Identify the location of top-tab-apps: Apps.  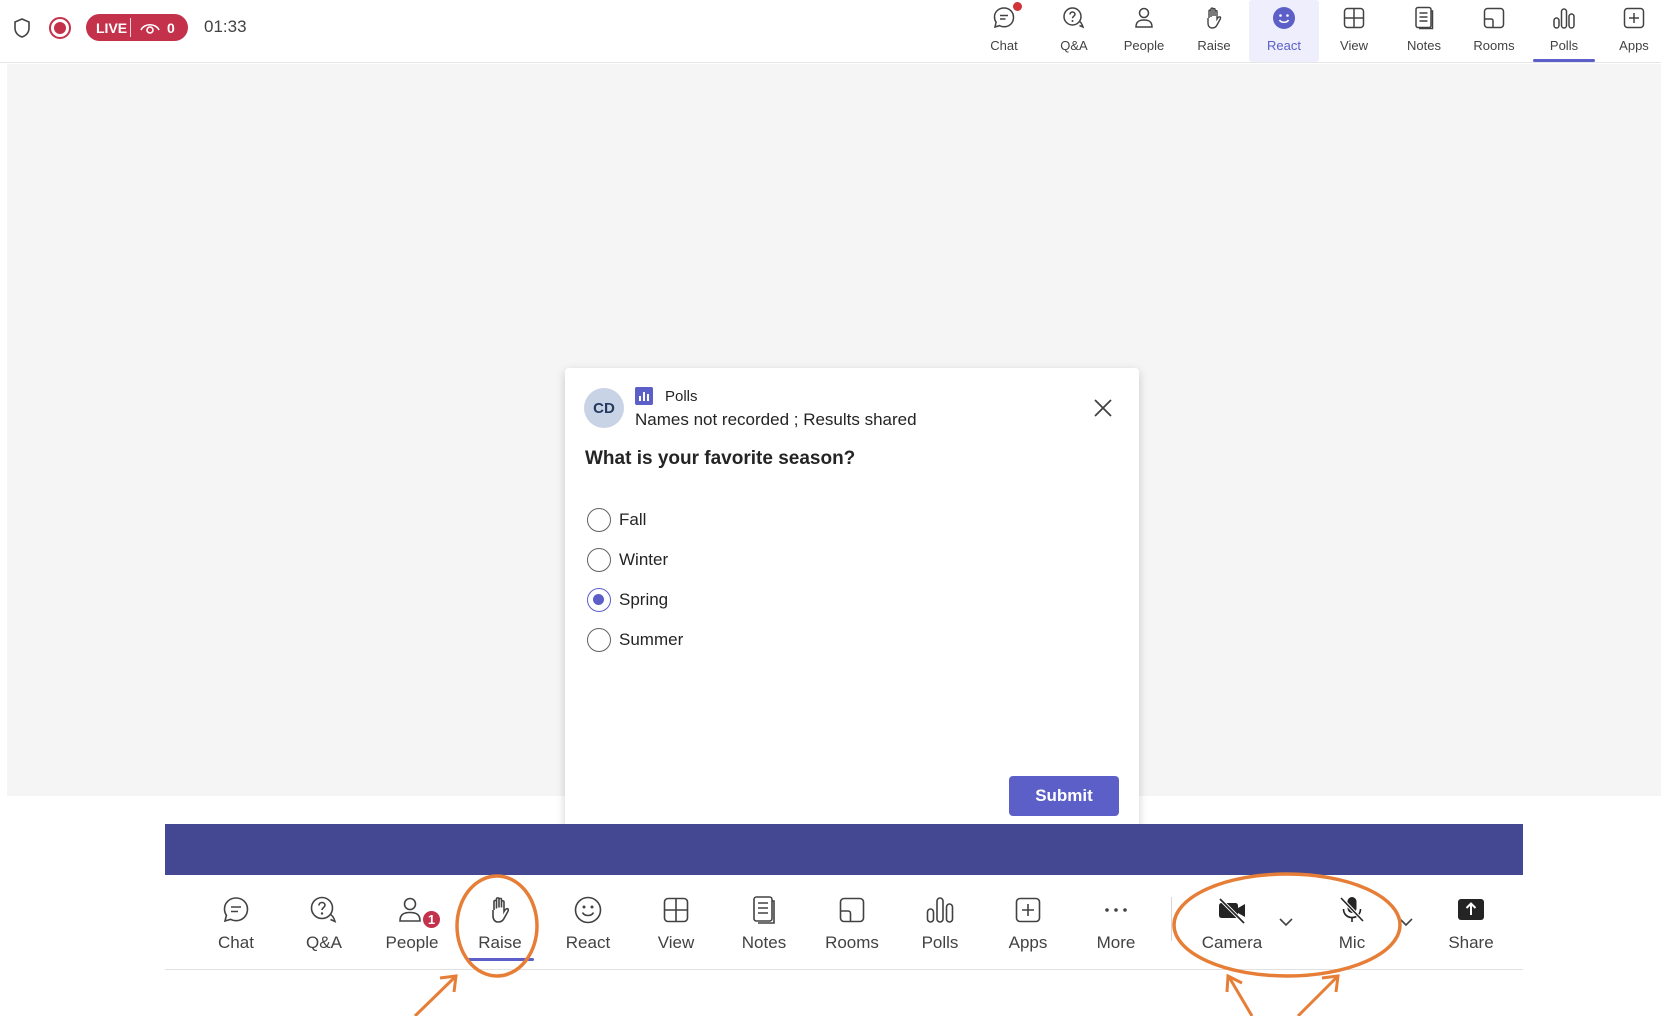
(1630, 31).